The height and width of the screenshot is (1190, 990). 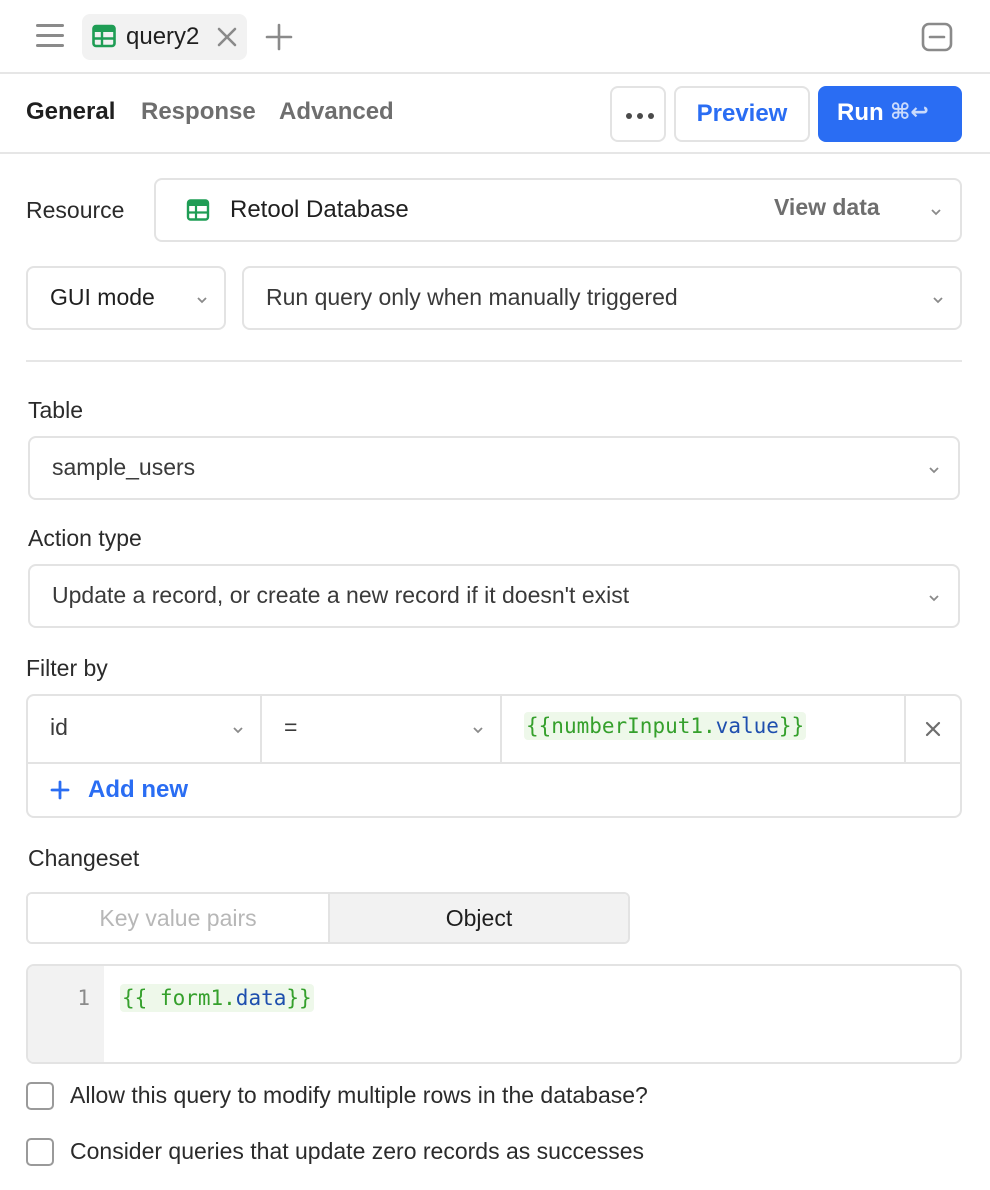 I want to click on trigger-select: Run query only when manually triggered, so click(x=602, y=298).